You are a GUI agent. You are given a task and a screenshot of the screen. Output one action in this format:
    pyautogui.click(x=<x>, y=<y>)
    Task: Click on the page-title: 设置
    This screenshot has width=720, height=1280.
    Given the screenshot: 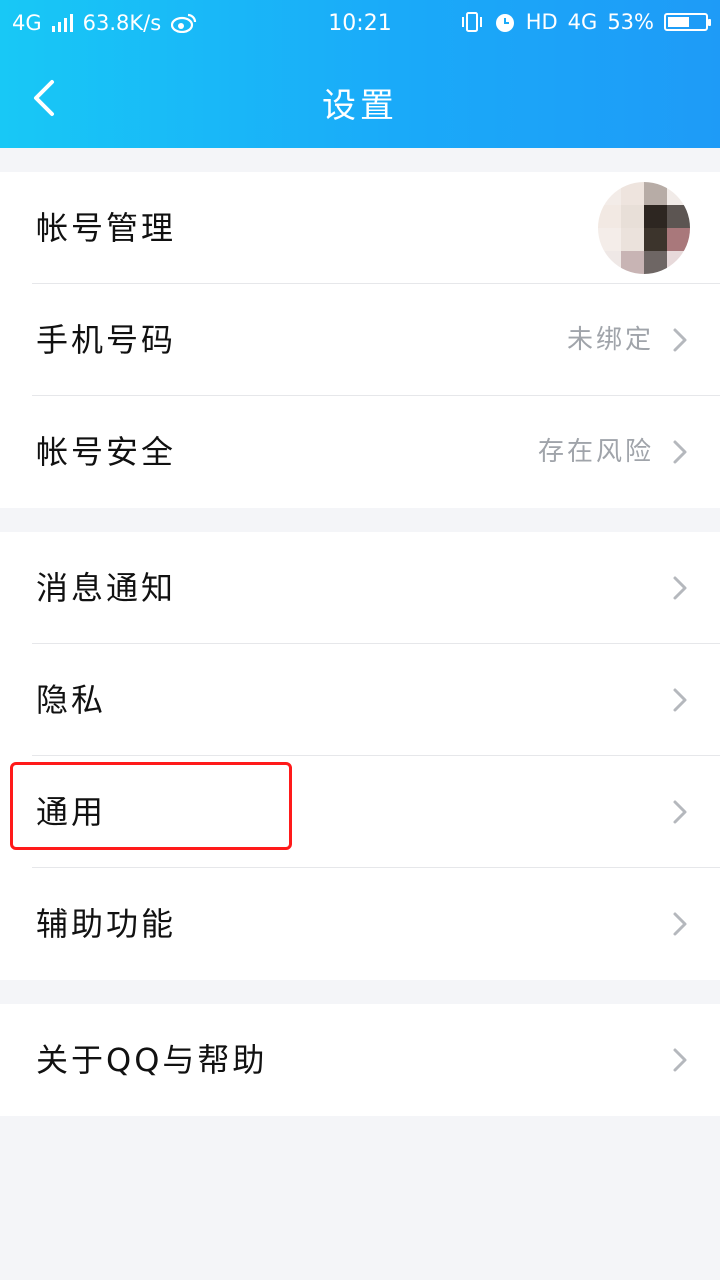 What is the action you would take?
    pyautogui.click(x=360, y=106)
    